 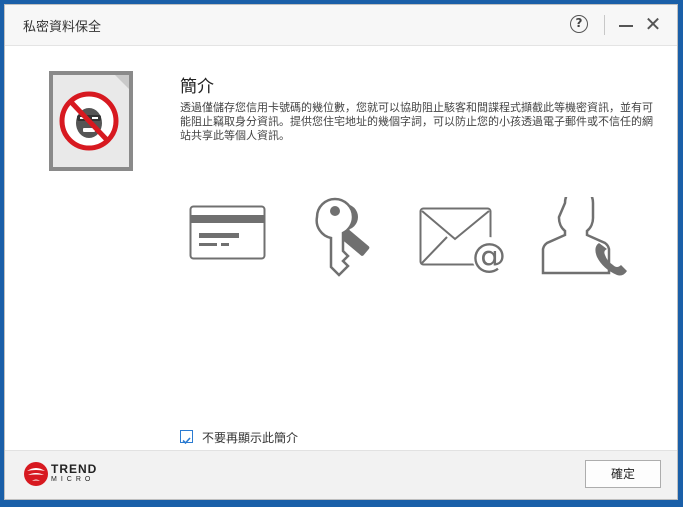 I want to click on trend-micro-logo: TREND MICRO, so click(x=68, y=475).